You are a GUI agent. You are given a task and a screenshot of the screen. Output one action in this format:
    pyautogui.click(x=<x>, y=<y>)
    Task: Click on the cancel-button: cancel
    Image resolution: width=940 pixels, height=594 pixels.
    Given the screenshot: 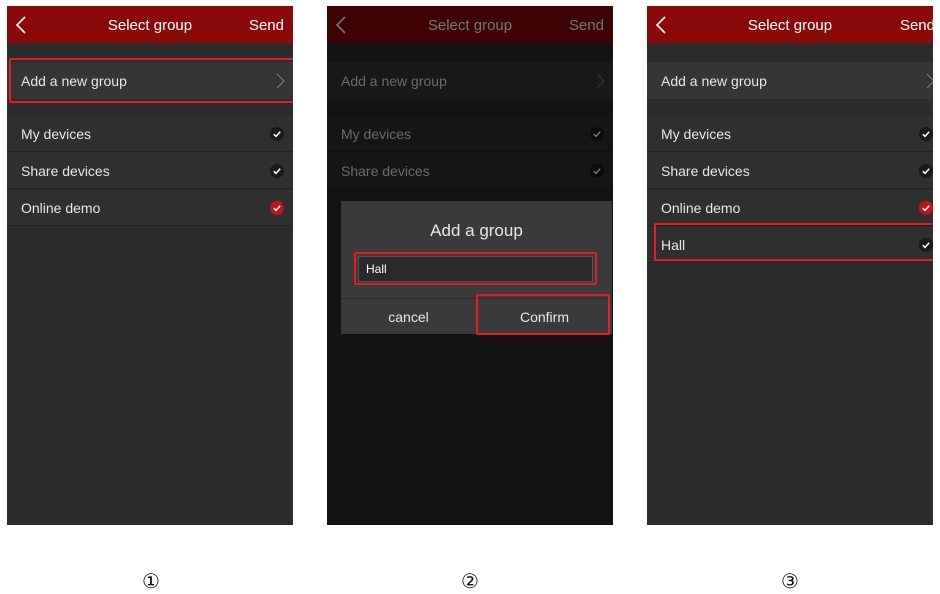 What is the action you would take?
    pyautogui.click(x=408, y=316)
    